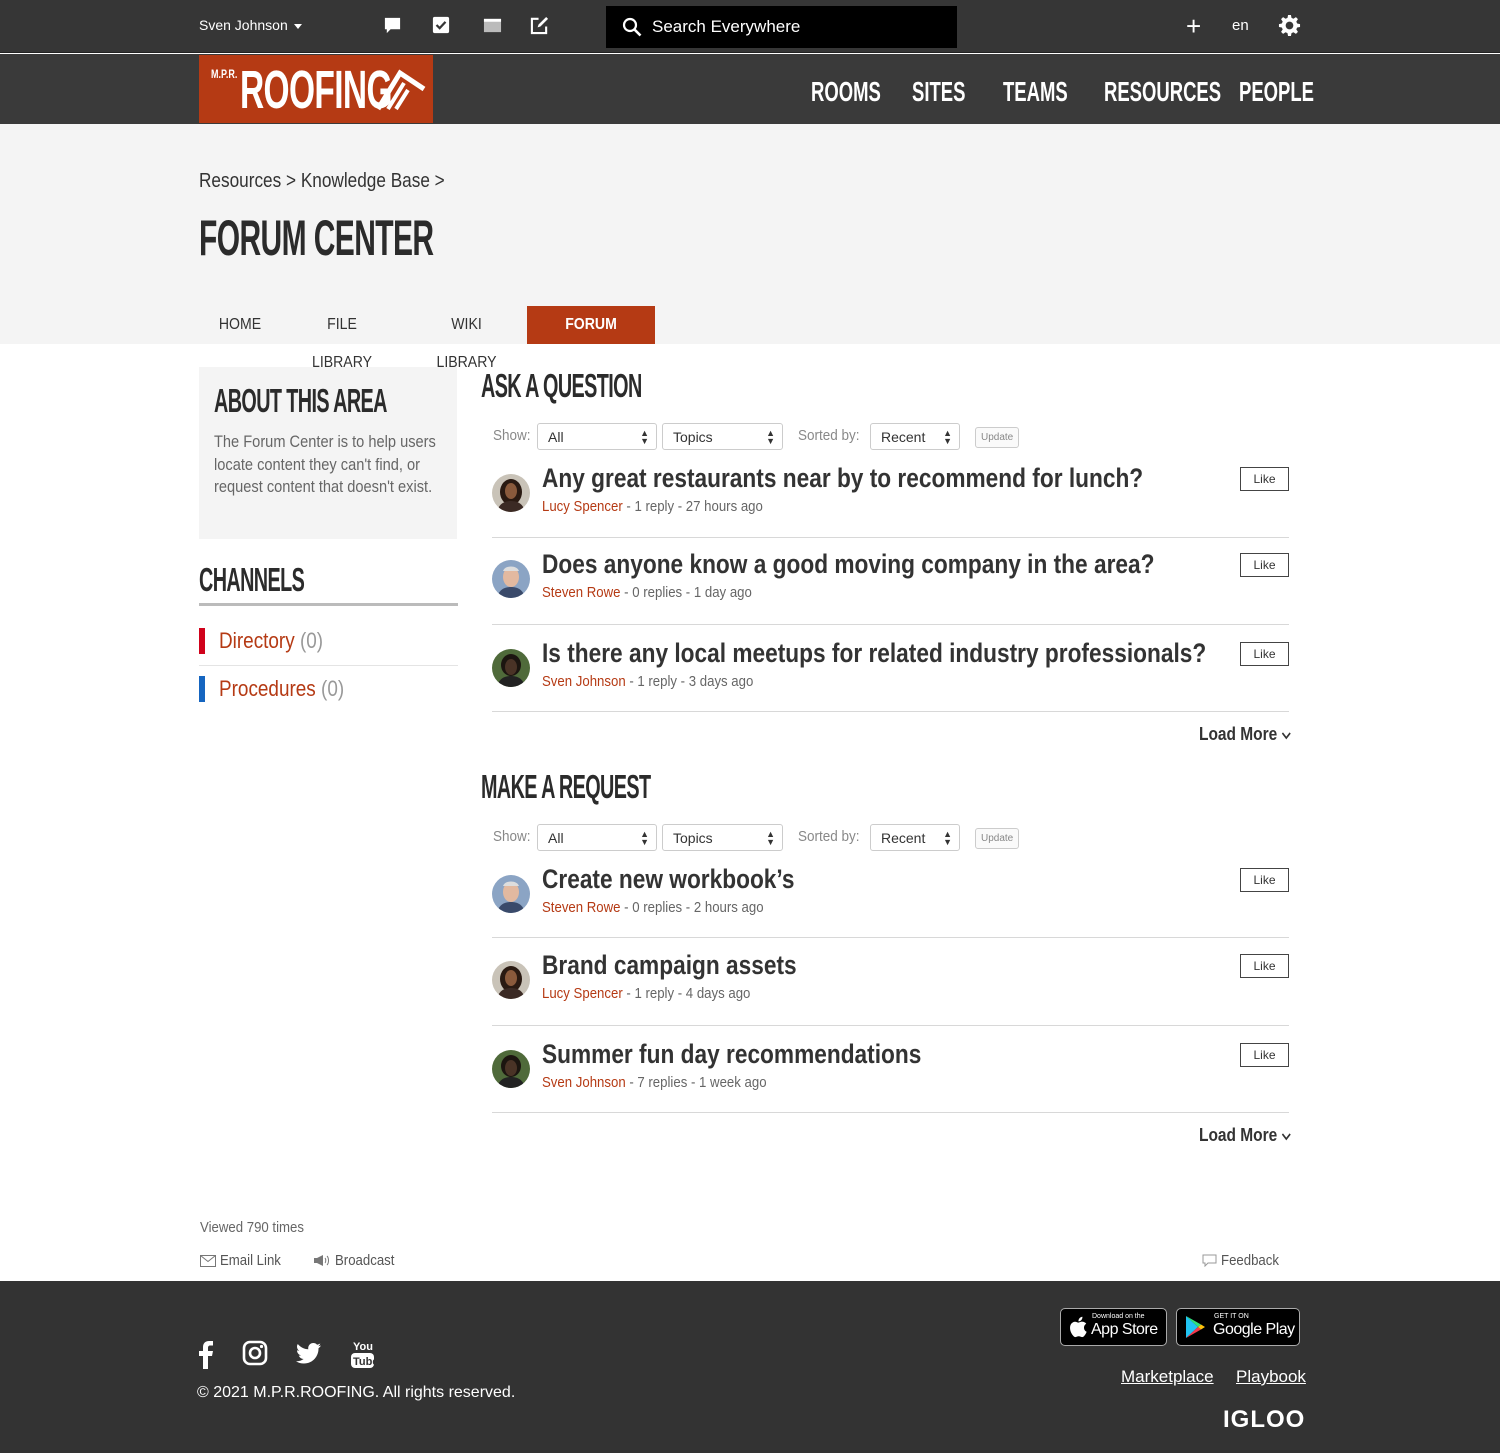 This screenshot has width=1500, height=1453. Describe the element at coordinates (1193, 26) in the screenshot. I see `add-icon: +` at that location.